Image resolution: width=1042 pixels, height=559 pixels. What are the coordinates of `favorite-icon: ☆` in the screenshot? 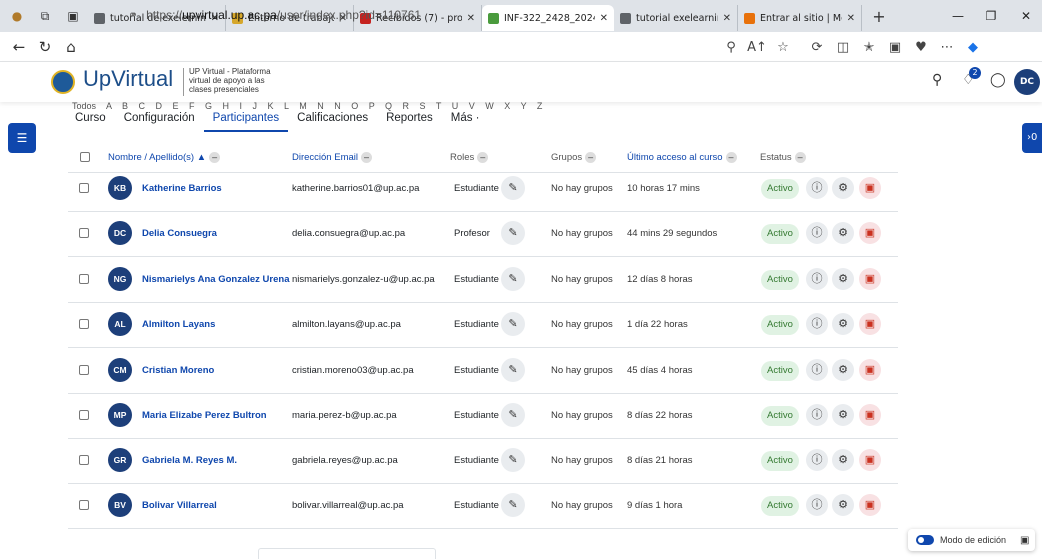 It's located at (783, 47).